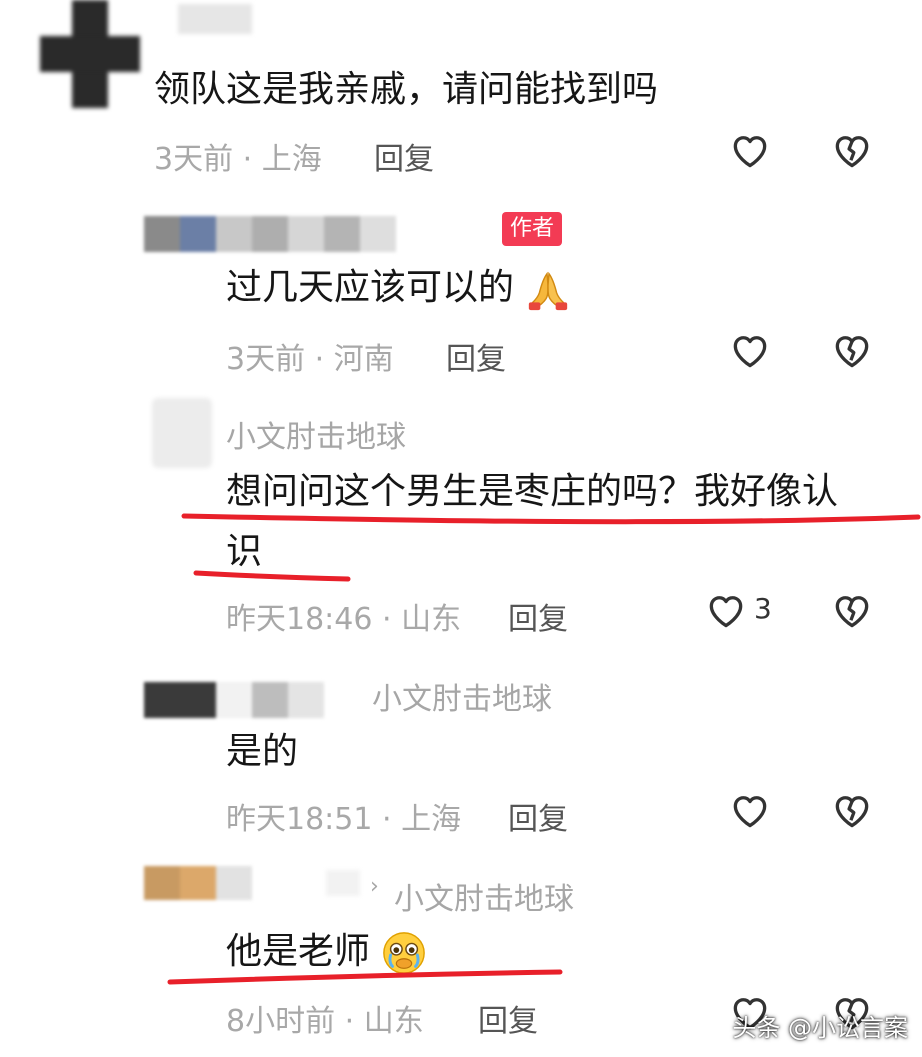 Image resolution: width=922 pixels, height=1057 pixels. Describe the element at coordinates (262, 751) in the screenshot. I see `comment-text: 是的` at that location.